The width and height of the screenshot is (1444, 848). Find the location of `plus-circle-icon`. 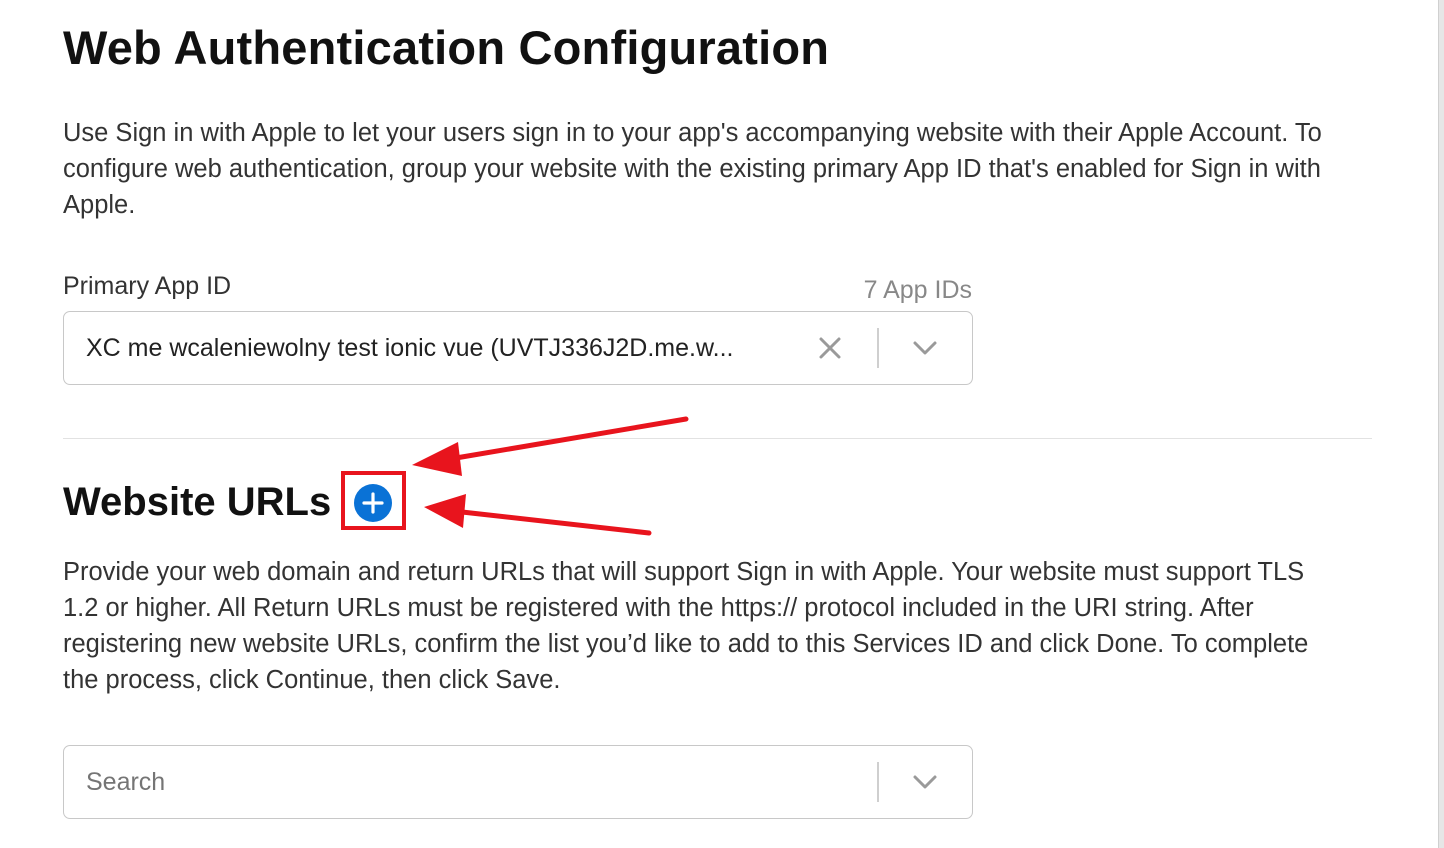

plus-circle-icon is located at coordinates (373, 503).